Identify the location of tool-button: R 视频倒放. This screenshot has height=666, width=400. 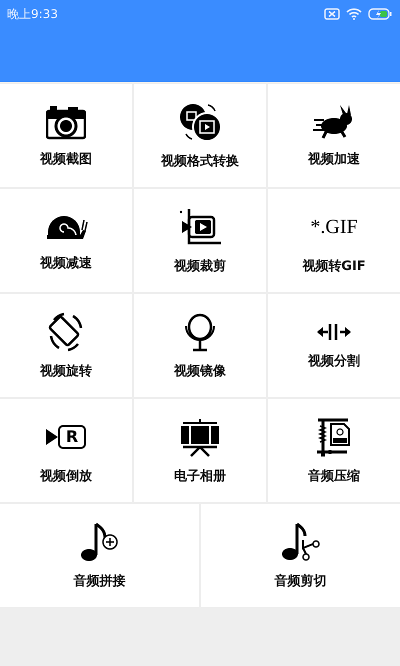
(66, 450).